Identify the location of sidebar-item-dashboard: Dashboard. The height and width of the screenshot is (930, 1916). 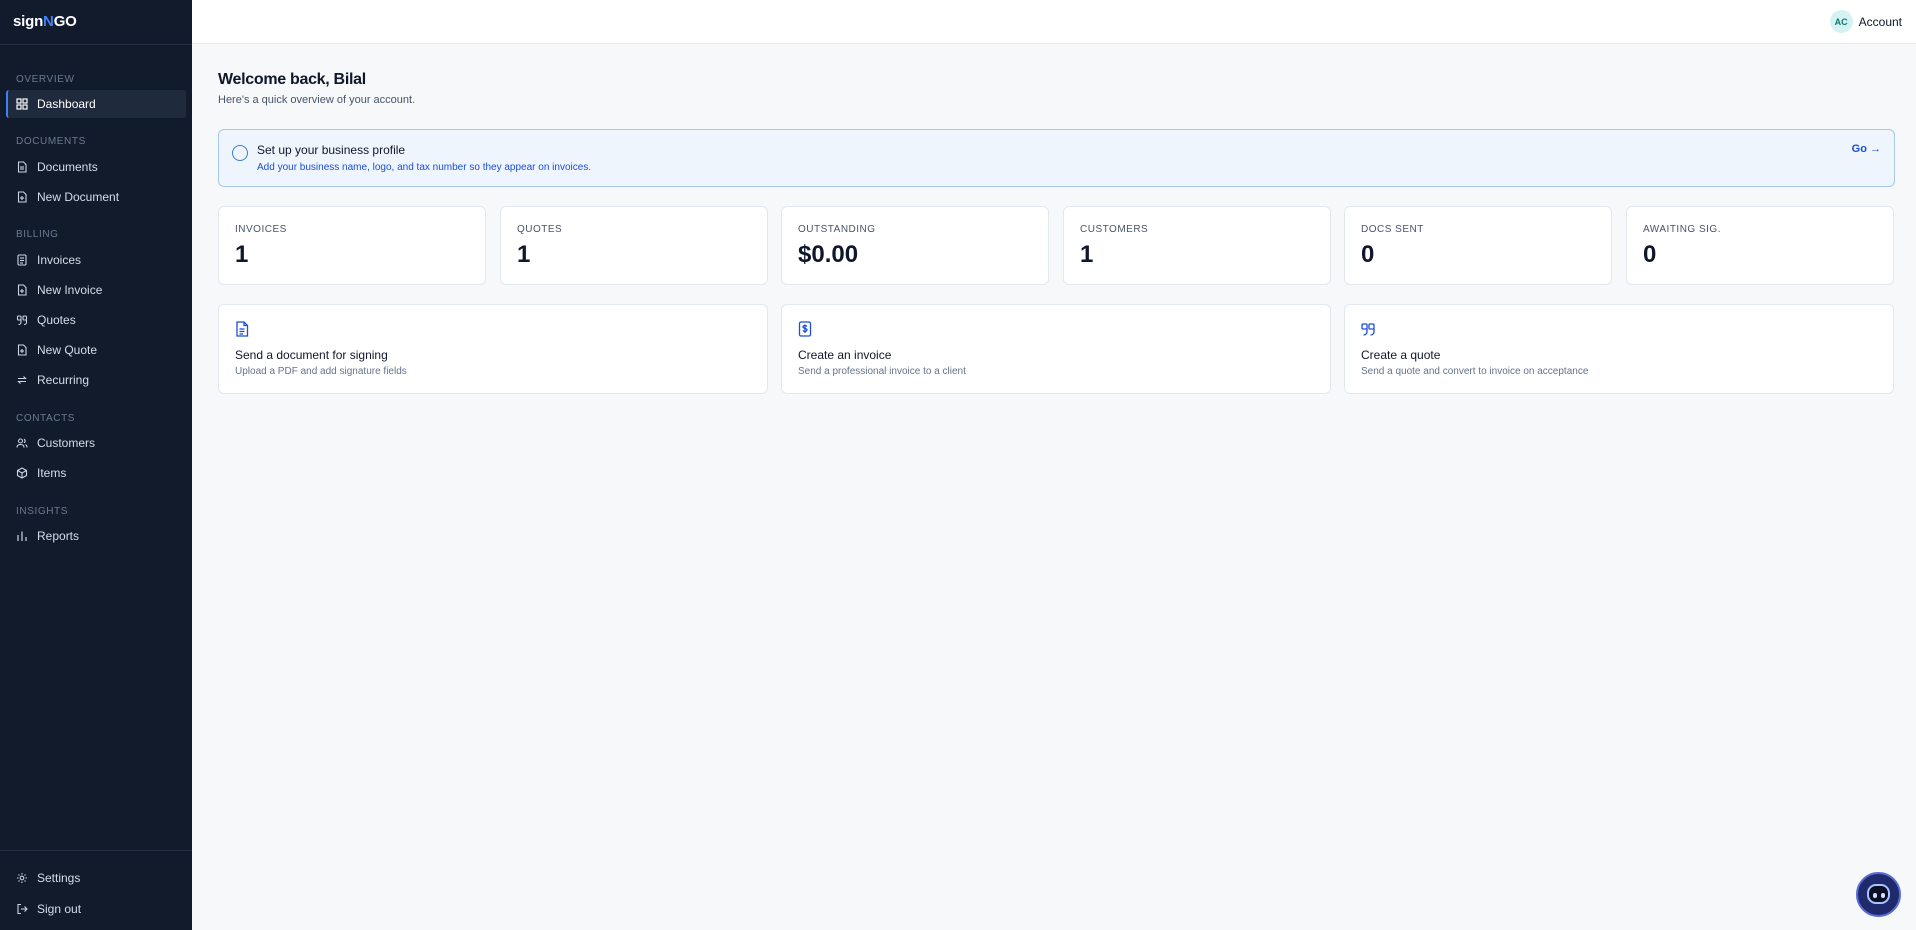
(96, 104).